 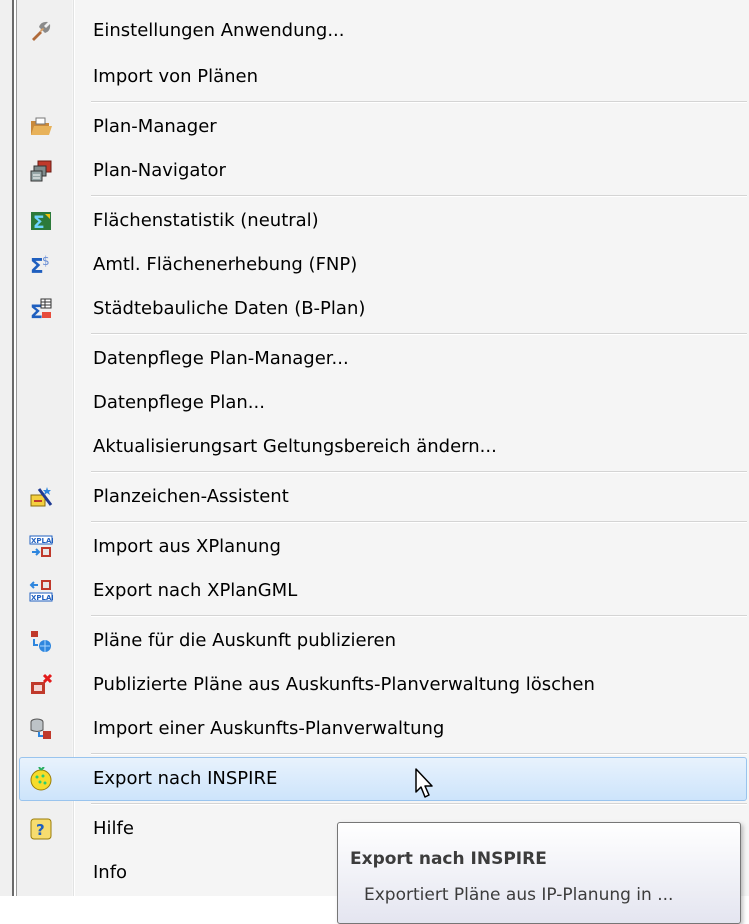 What do you see at coordinates (426, 784) in the screenshot?
I see `mouse-pointer-icon` at bounding box center [426, 784].